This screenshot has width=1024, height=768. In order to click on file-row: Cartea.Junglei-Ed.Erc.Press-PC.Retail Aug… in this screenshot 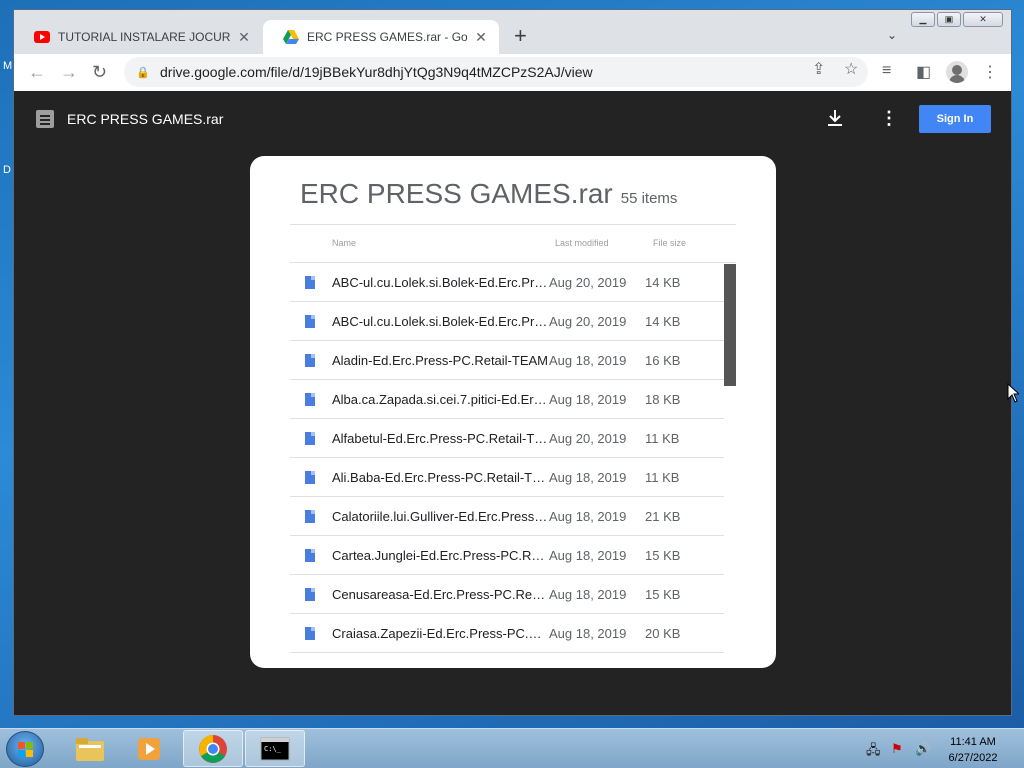, I will do `click(507, 555)`.